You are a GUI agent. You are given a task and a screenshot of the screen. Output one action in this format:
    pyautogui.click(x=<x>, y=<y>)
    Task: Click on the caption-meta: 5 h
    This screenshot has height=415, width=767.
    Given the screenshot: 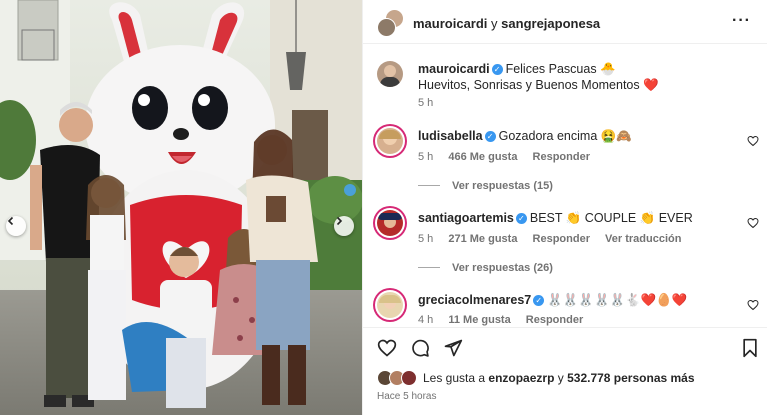 What is the action you would take?
    pyautogui.click(x=431, y=103)
    